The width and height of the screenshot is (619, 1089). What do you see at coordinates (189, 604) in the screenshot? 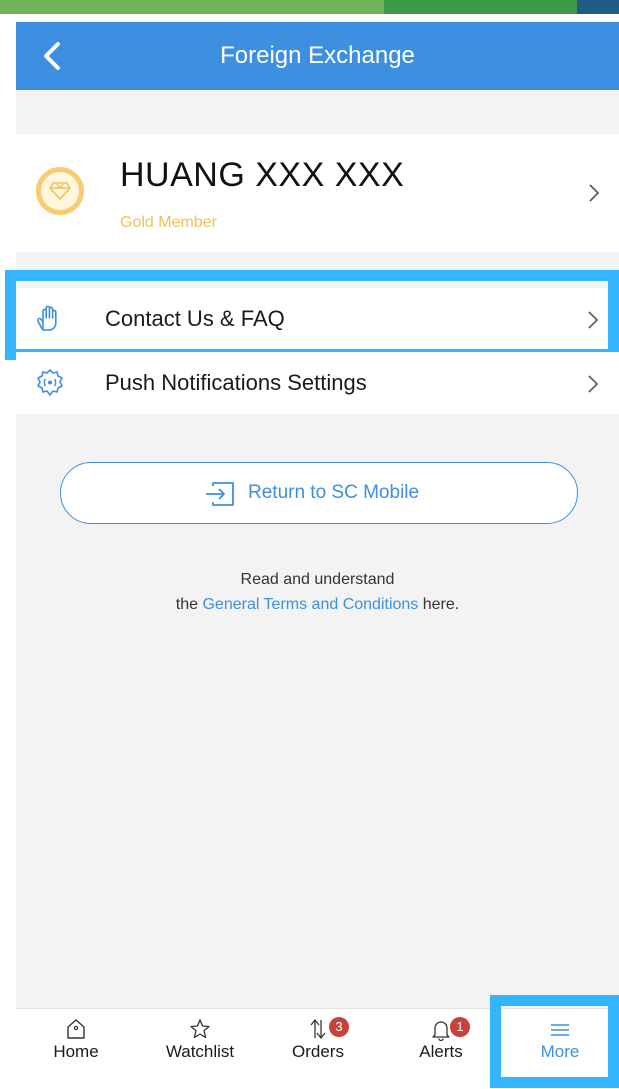
I see `terms-prefix: the` at bounding box center [189, 604].